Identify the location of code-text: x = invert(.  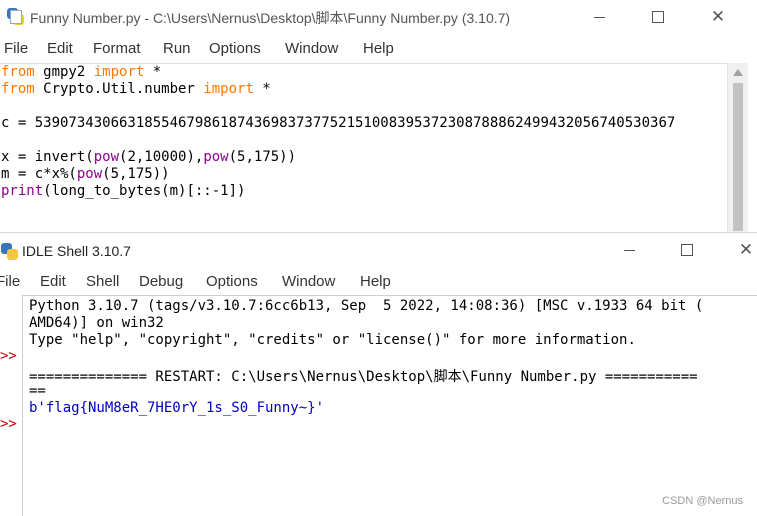
(47, 157).